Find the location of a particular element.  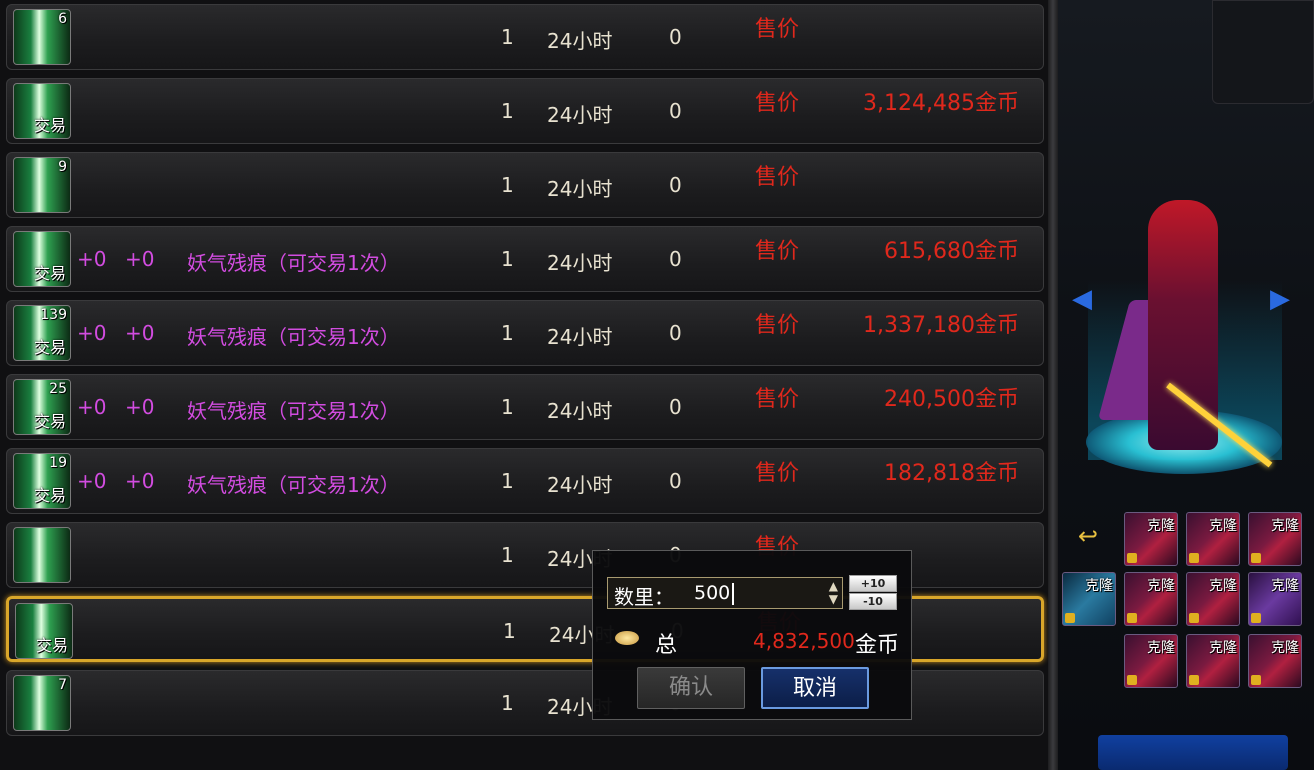

auction-row: 6 1 24小时 0 售价 is located at coordinates (525, 37).